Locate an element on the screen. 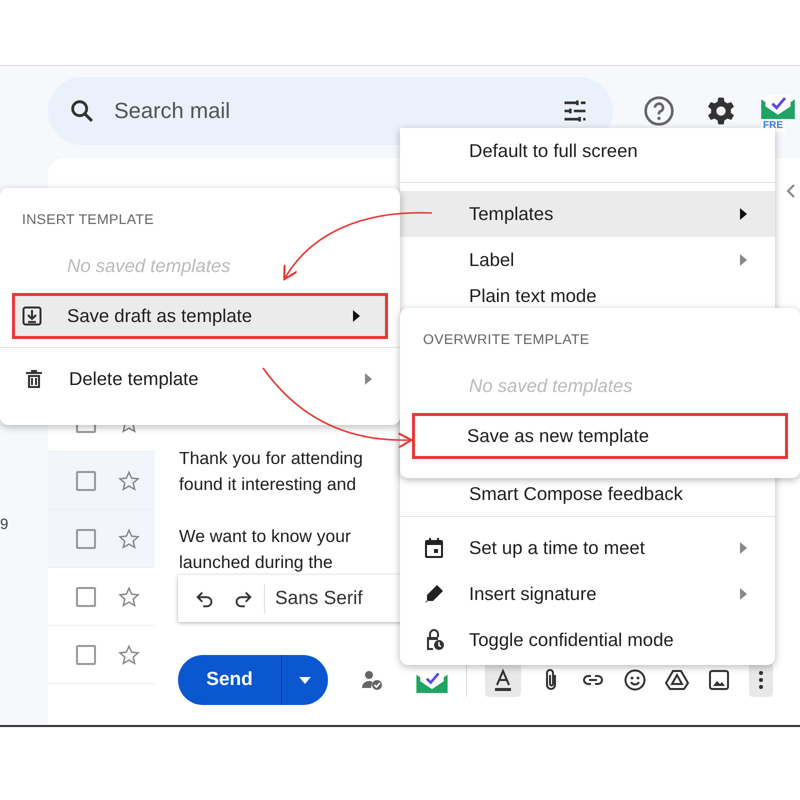 The width and height of the screenshot is (800, 800). help-icon is located at coordinates (659, 111).